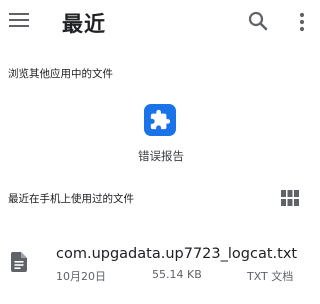  Describe the element at coordinates (84, 24) in the screenshot. I see `page-title: 最近` at that location.